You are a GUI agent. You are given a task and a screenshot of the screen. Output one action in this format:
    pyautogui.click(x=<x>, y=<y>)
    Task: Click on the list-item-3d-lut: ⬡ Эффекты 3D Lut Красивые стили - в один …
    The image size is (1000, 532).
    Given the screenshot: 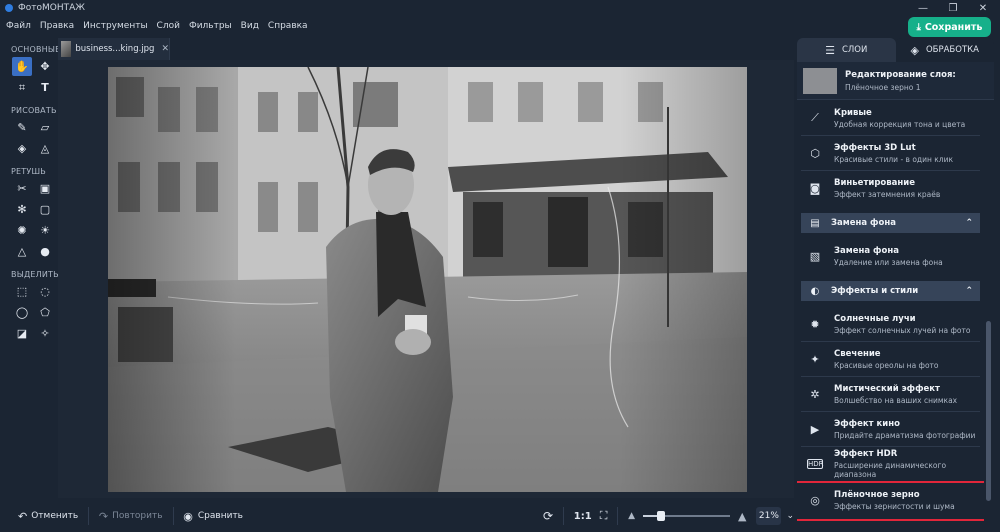 What is the action you would take?
    pyautogui.click(x=890, y=153)
    